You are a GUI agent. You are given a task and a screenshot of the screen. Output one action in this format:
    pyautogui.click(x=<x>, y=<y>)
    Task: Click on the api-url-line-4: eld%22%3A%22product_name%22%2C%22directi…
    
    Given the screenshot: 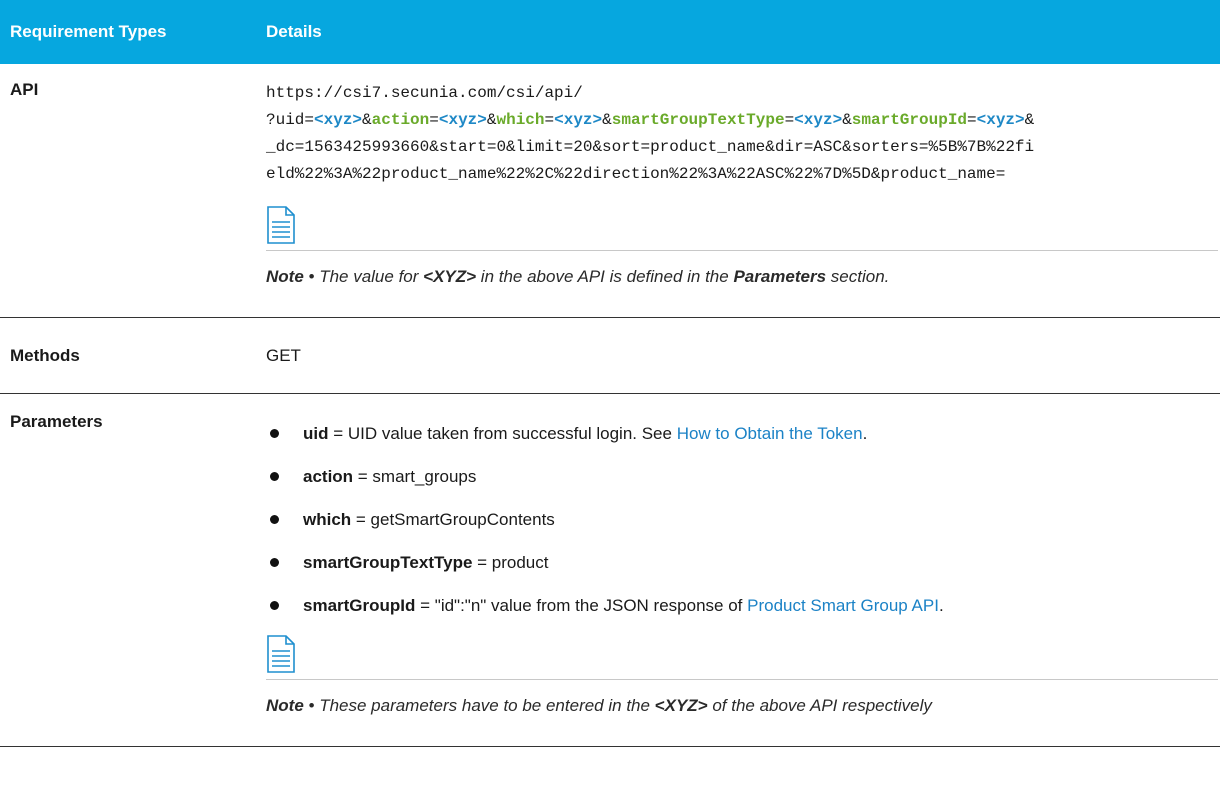 What is the action you would take?
    pyautogui.click(x=636, y=174)
    